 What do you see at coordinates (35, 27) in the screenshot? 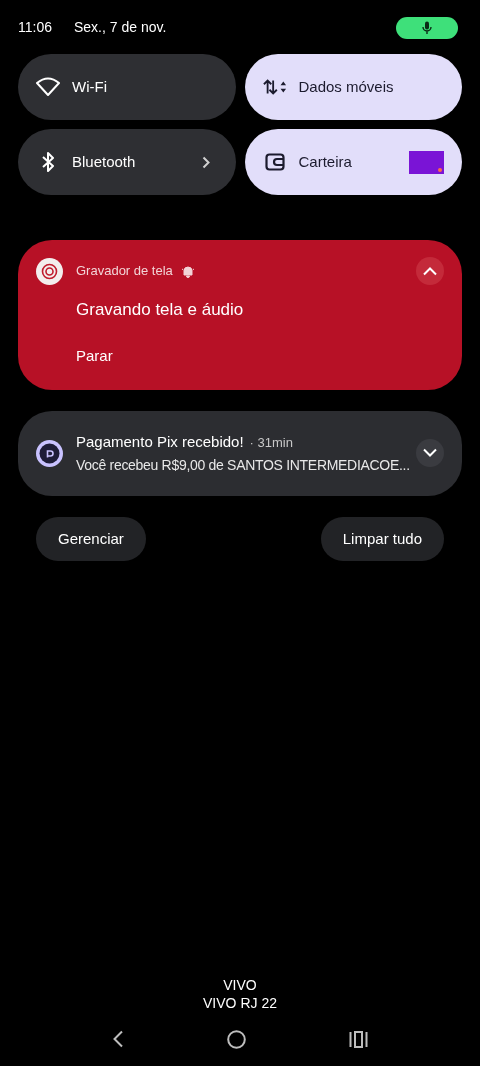
I see `clock: 11:06` at bounding box center [35, 27].